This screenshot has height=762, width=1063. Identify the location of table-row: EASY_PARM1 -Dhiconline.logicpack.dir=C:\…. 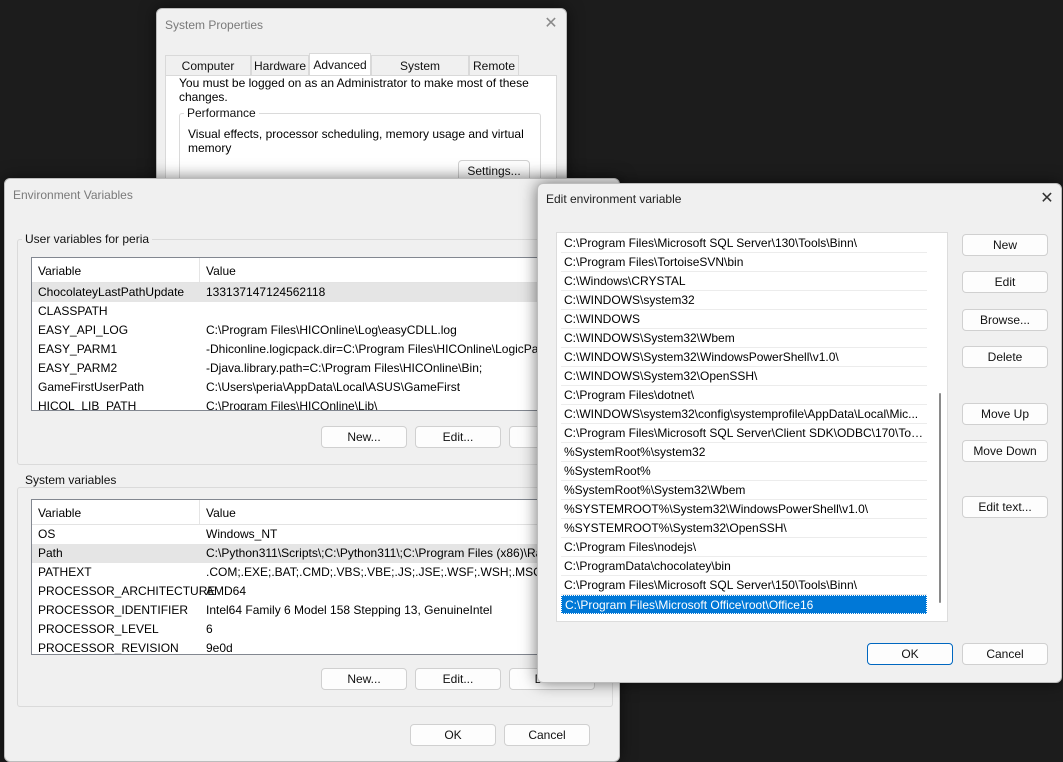
(321, 349).